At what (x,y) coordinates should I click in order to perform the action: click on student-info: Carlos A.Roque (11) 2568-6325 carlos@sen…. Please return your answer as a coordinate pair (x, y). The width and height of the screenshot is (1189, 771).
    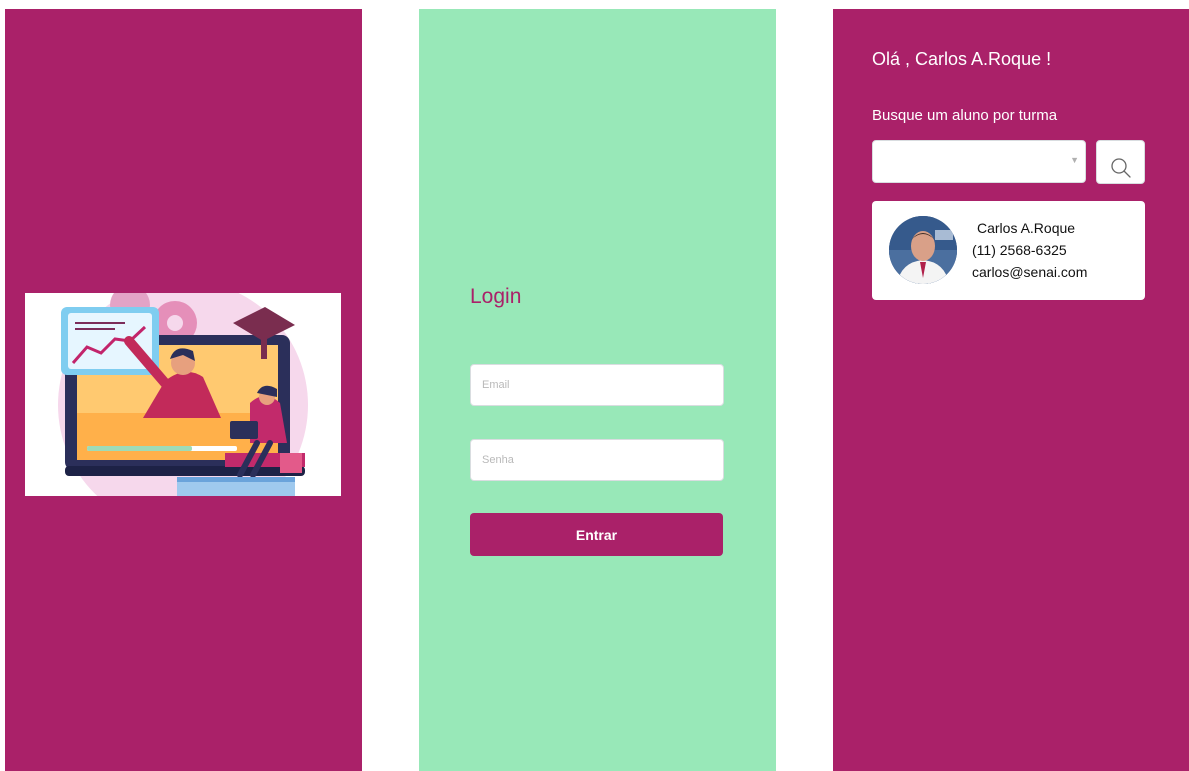
    Looking at the image, I should click on (1029, 250).